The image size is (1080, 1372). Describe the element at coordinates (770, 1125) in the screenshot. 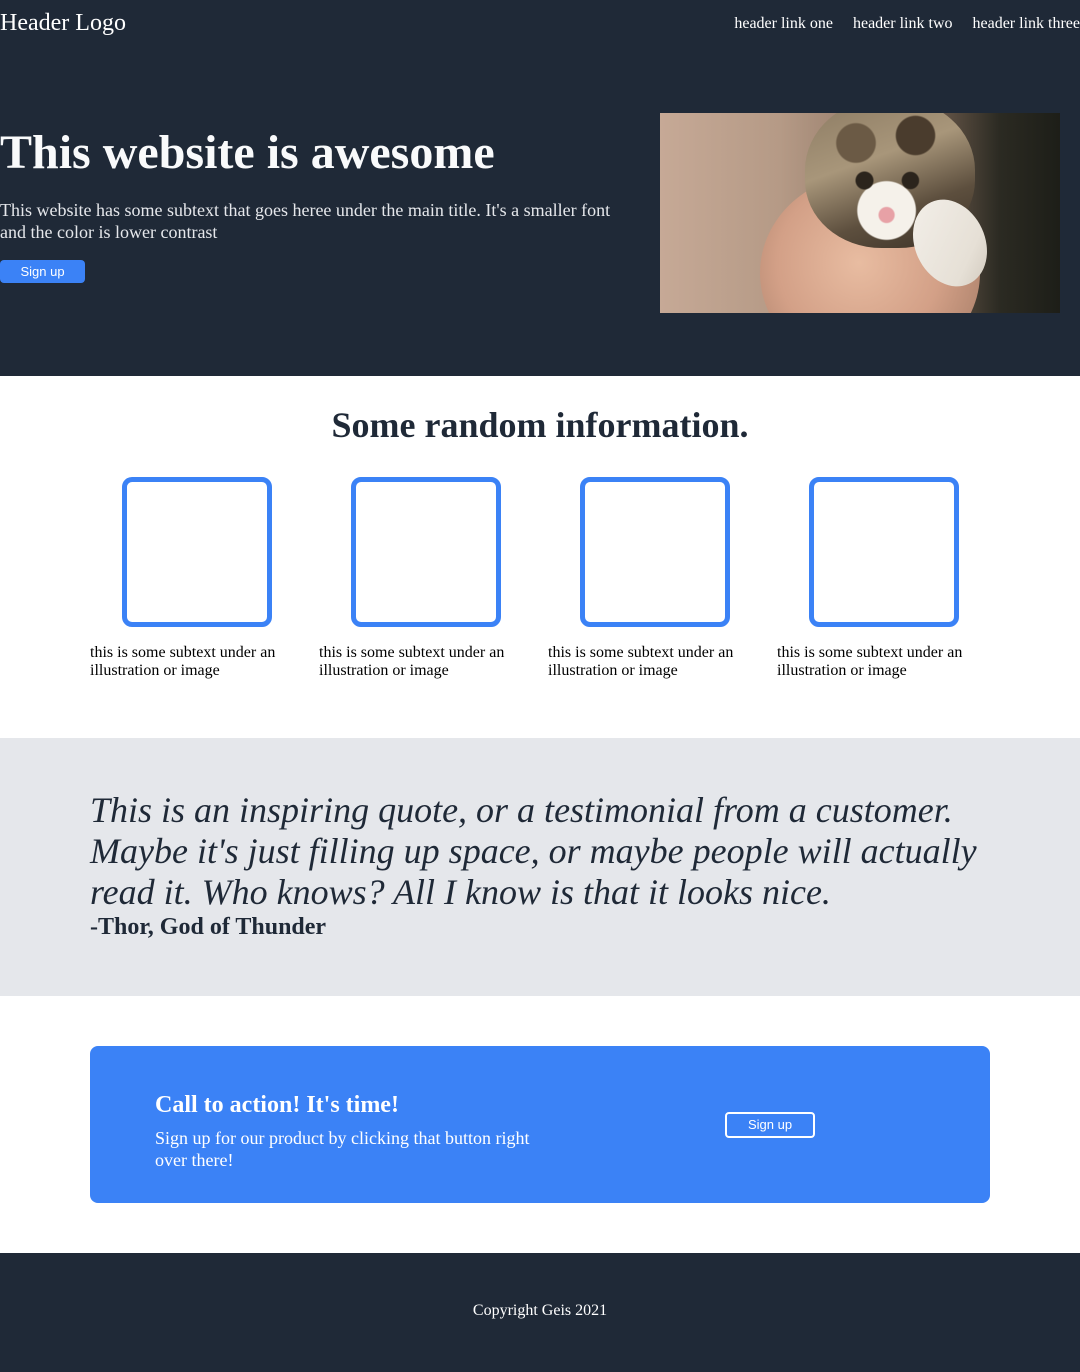

I see `cta-signup-button: Sign up` at that location.